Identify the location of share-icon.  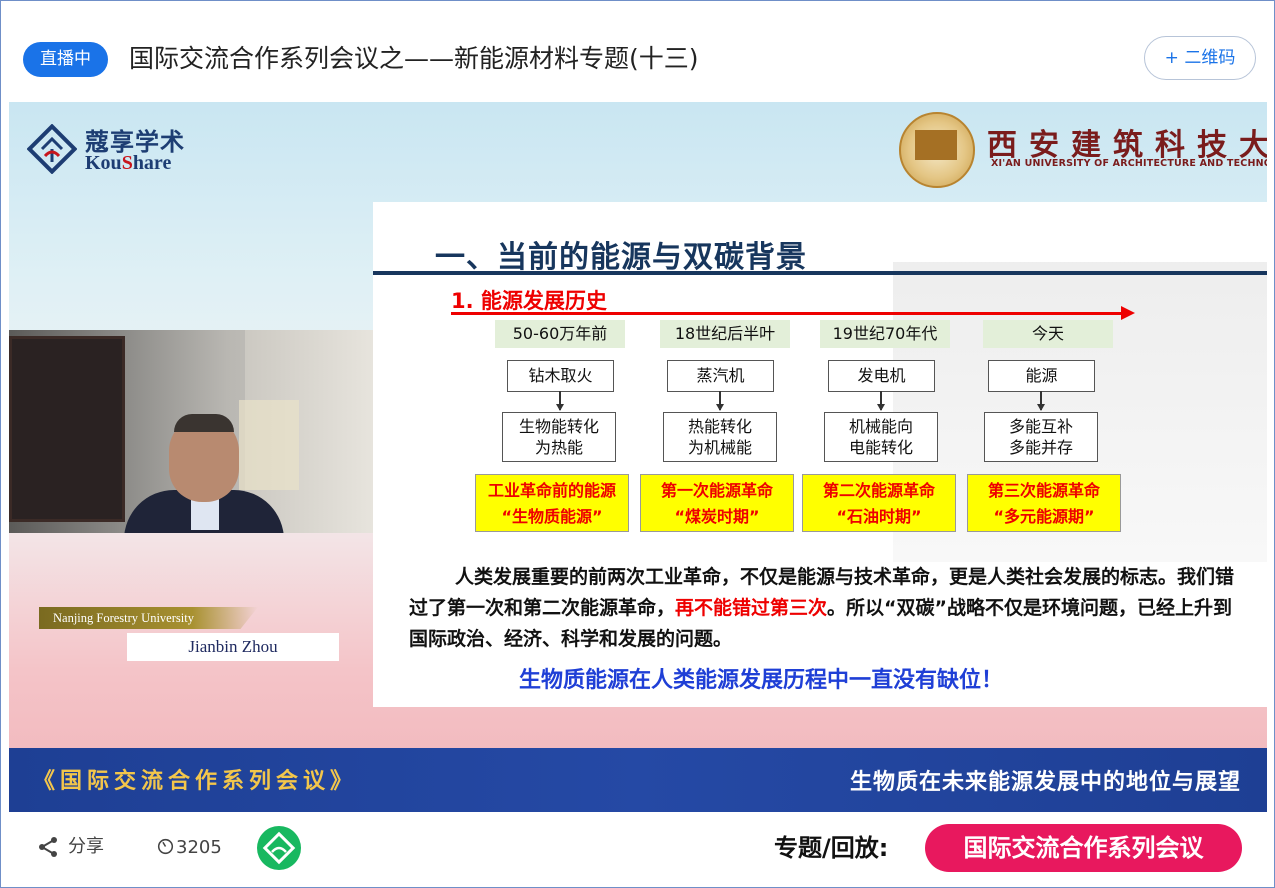
(48, 847).